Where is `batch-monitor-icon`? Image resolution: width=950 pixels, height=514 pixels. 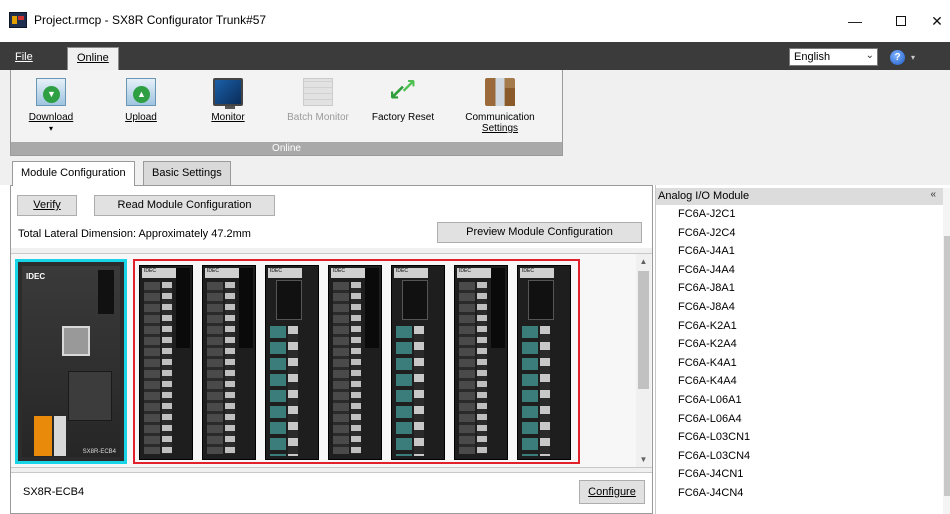
batch-monitor-icon is located at coordinates (318, 92).